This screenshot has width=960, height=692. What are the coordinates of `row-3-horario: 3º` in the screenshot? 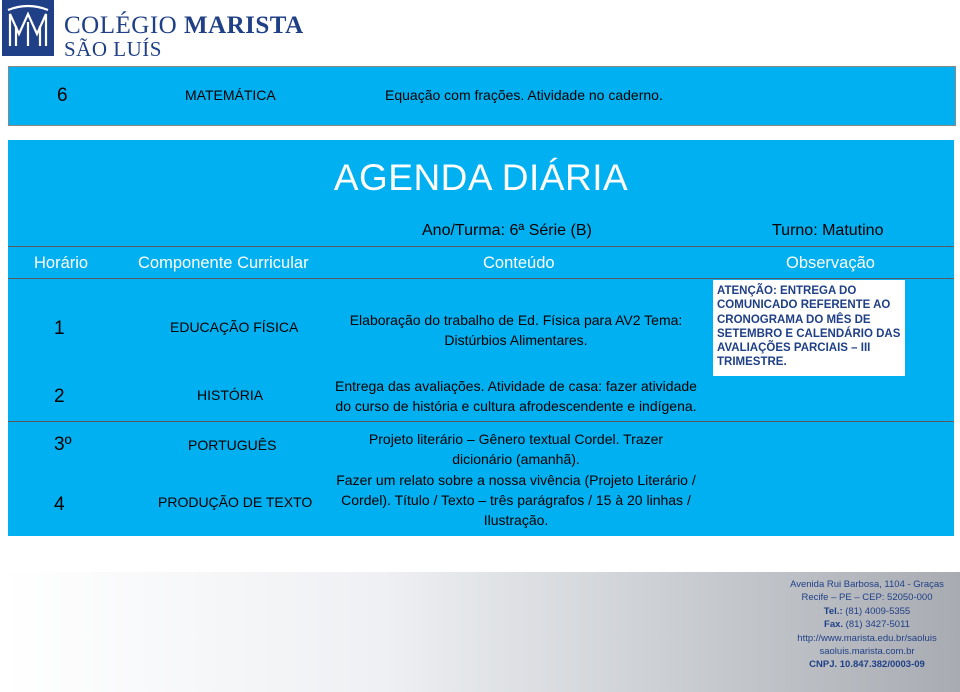 It's located at (63, 444).